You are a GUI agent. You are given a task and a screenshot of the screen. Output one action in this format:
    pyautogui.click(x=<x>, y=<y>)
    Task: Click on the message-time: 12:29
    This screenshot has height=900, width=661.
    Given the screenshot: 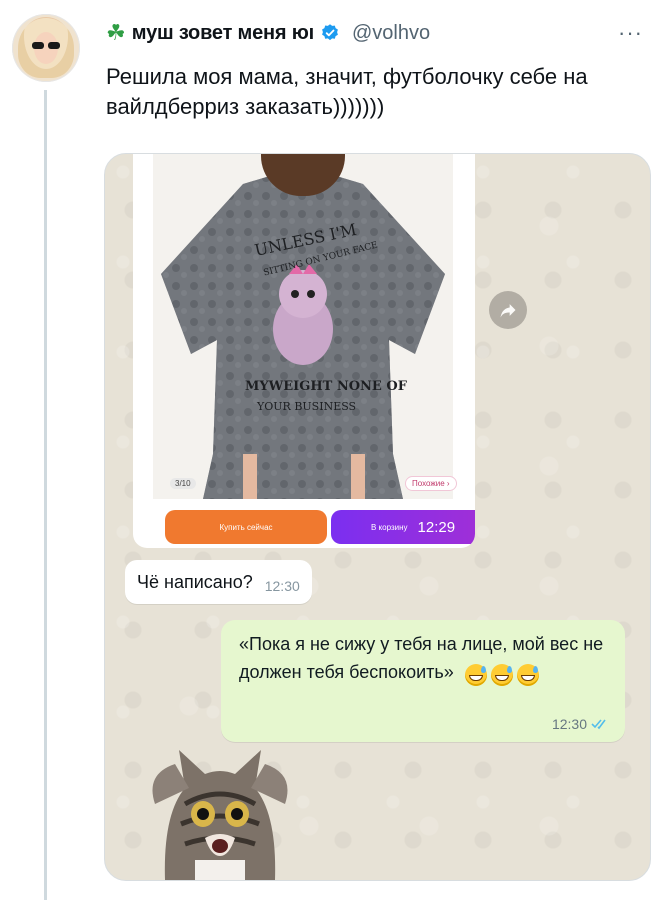 What is the action you would take?
    pyautogui.click(x=436, y=527)
    